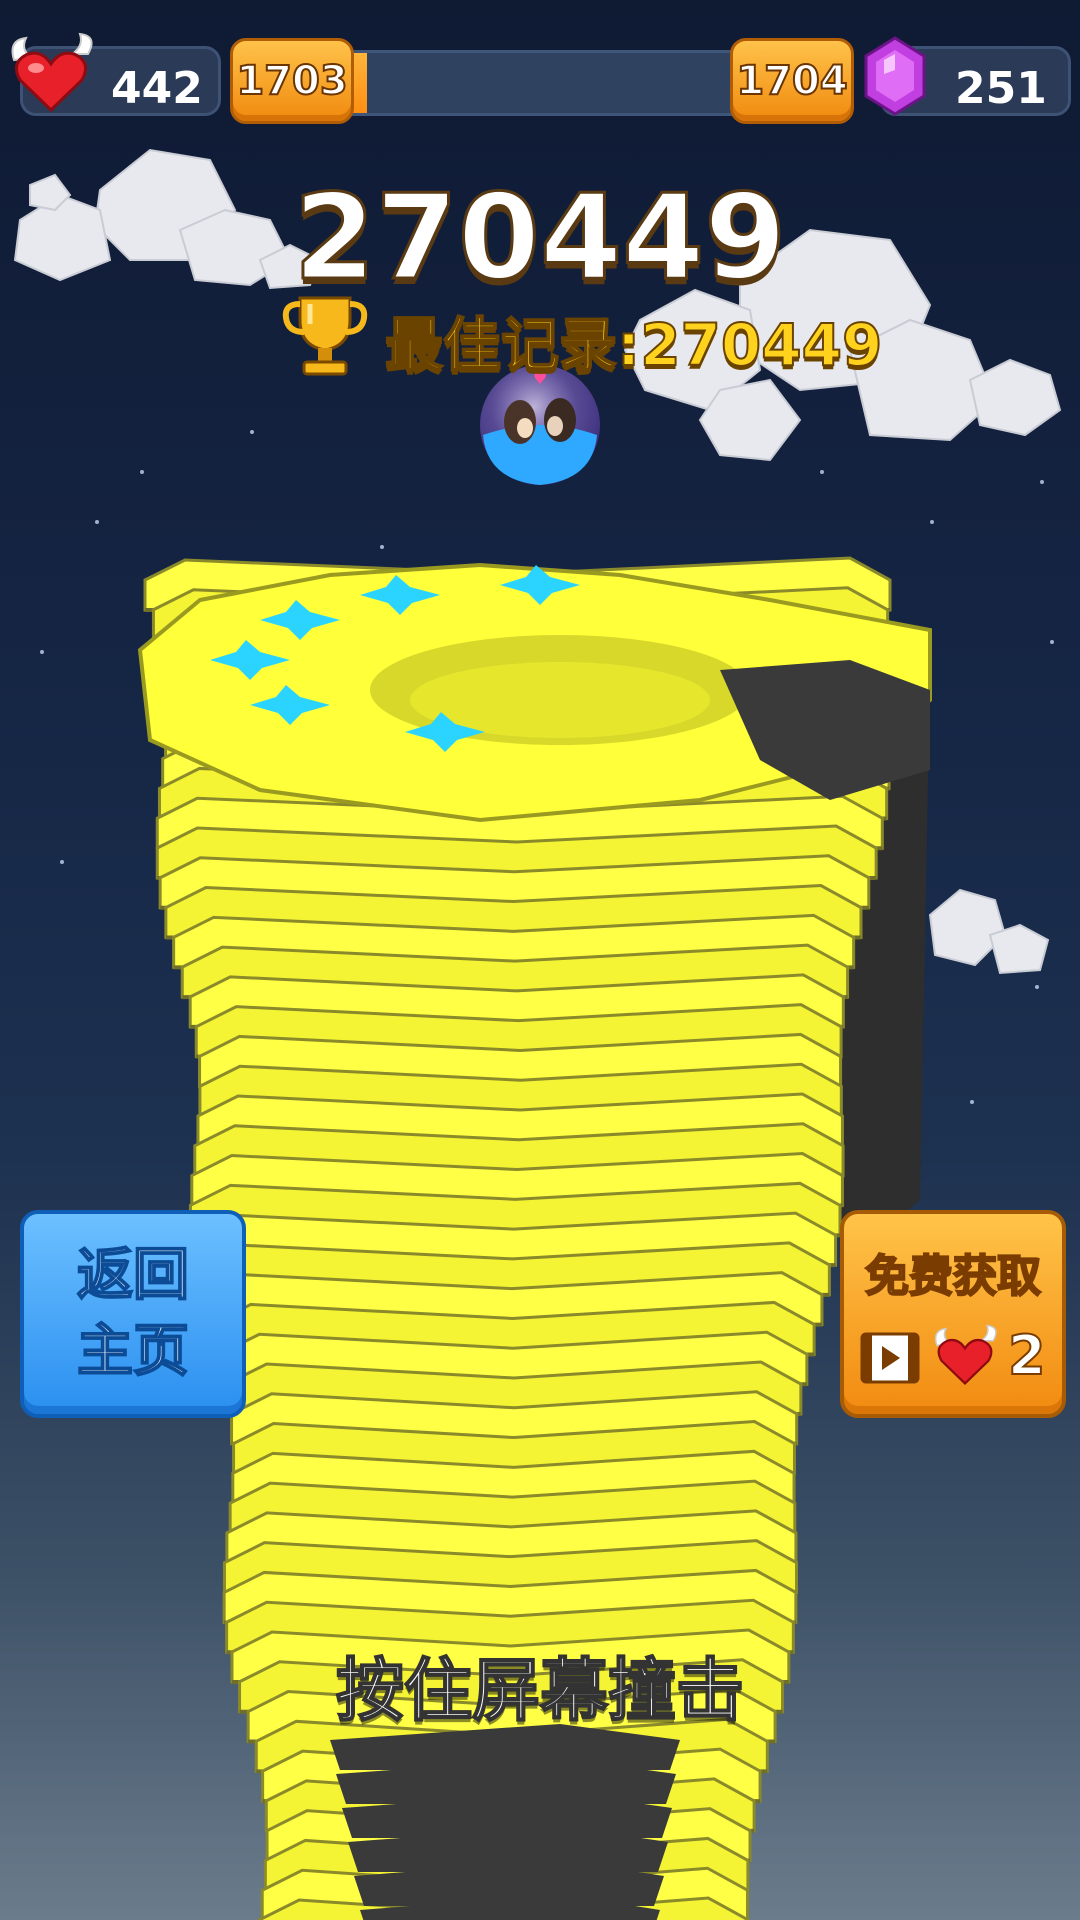 The width and height of the screenshot is (1080, 1920). What do you see at coordinates (895, 76) in the screenshot?
I see `purple-gem-icon` at bounding box center [895, 76].